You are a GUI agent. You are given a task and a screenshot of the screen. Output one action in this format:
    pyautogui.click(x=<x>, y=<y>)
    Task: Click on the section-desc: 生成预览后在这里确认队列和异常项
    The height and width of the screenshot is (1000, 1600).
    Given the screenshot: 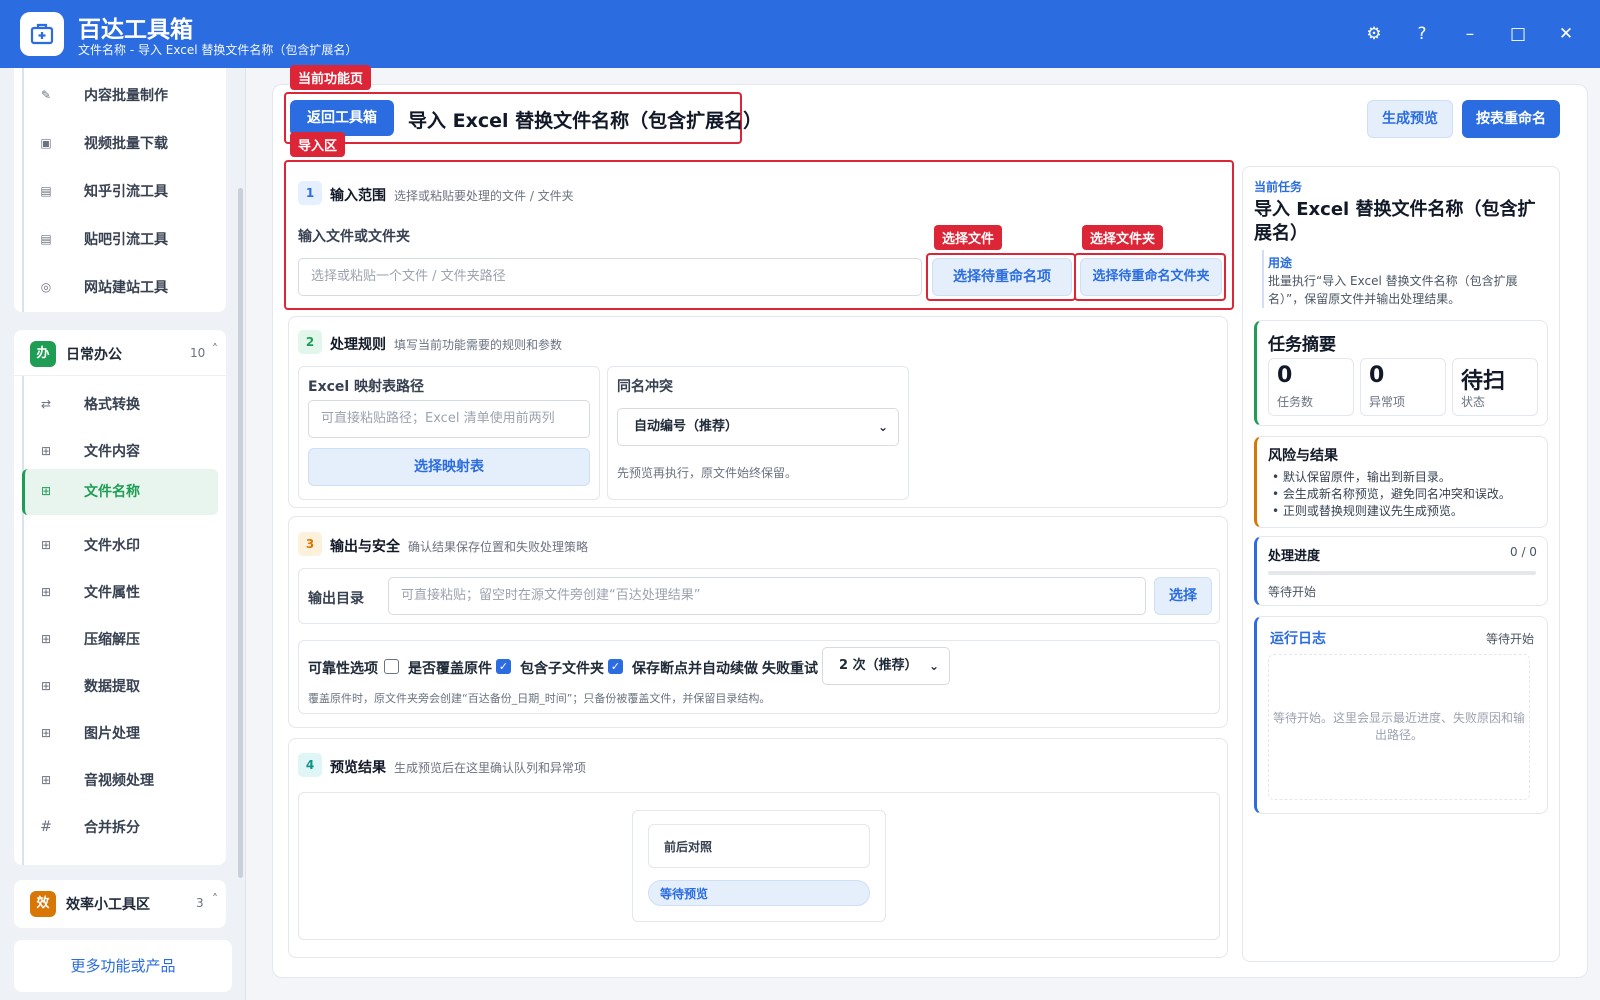 What is the action you would take?
    pyautogui.click(x=490, y=768)
    